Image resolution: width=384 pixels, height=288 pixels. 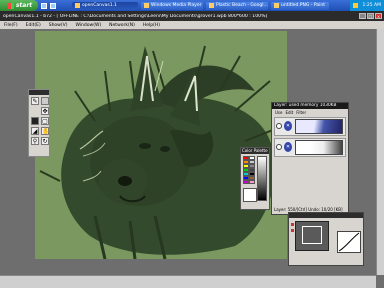 I want to click on windows-flag-icon, so click(x=10, y=5).